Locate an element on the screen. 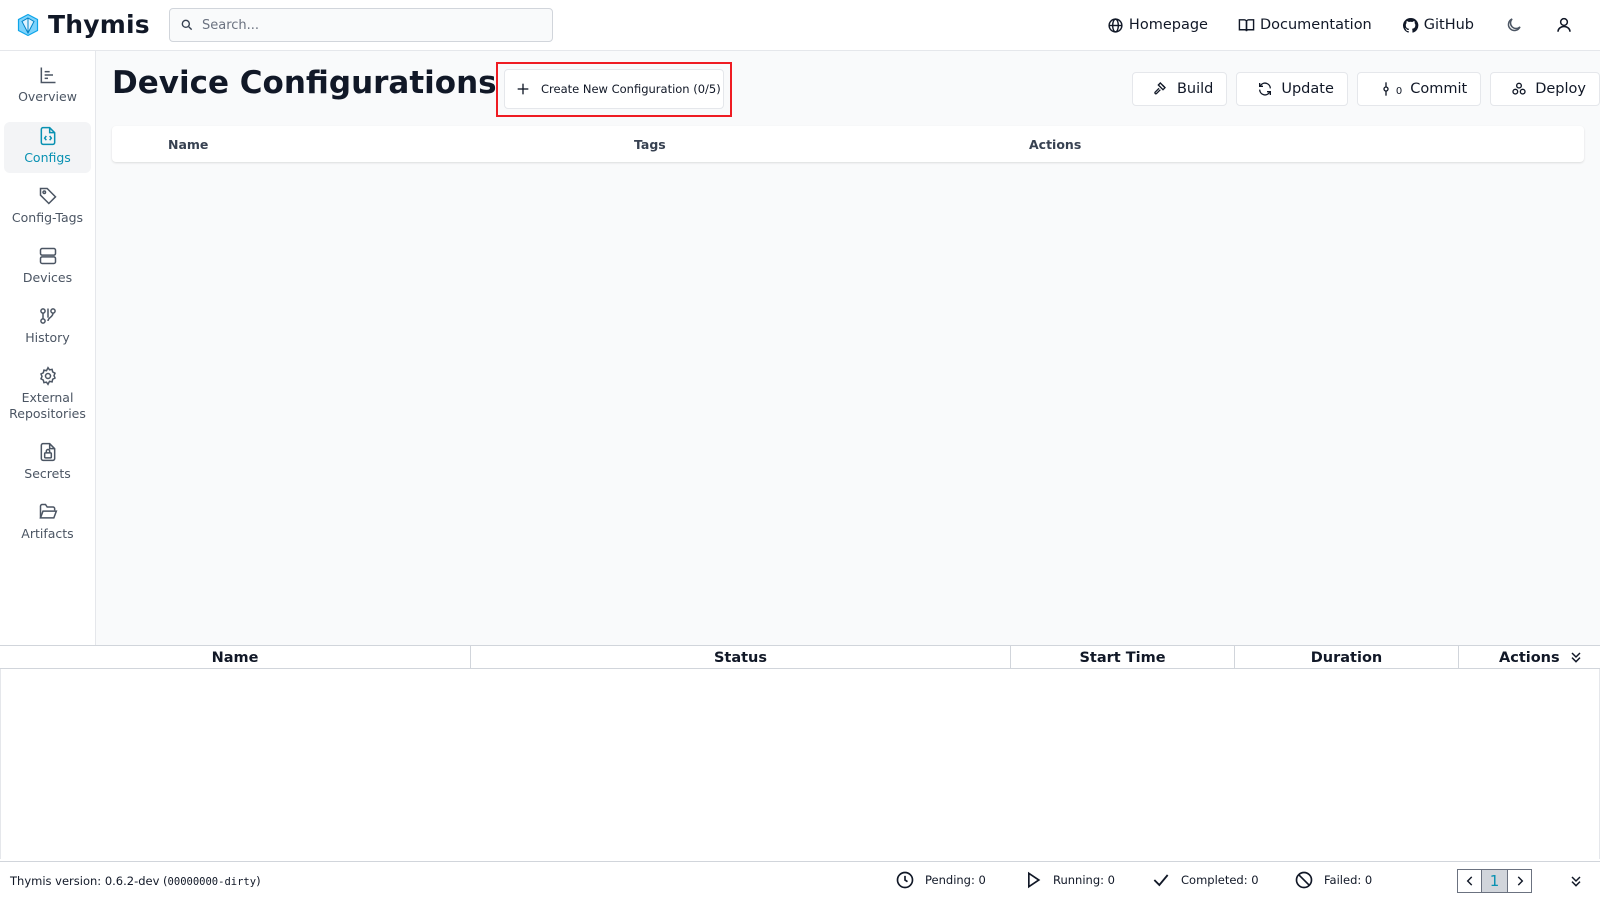  plus-icon is located at coordinates (523, 89).